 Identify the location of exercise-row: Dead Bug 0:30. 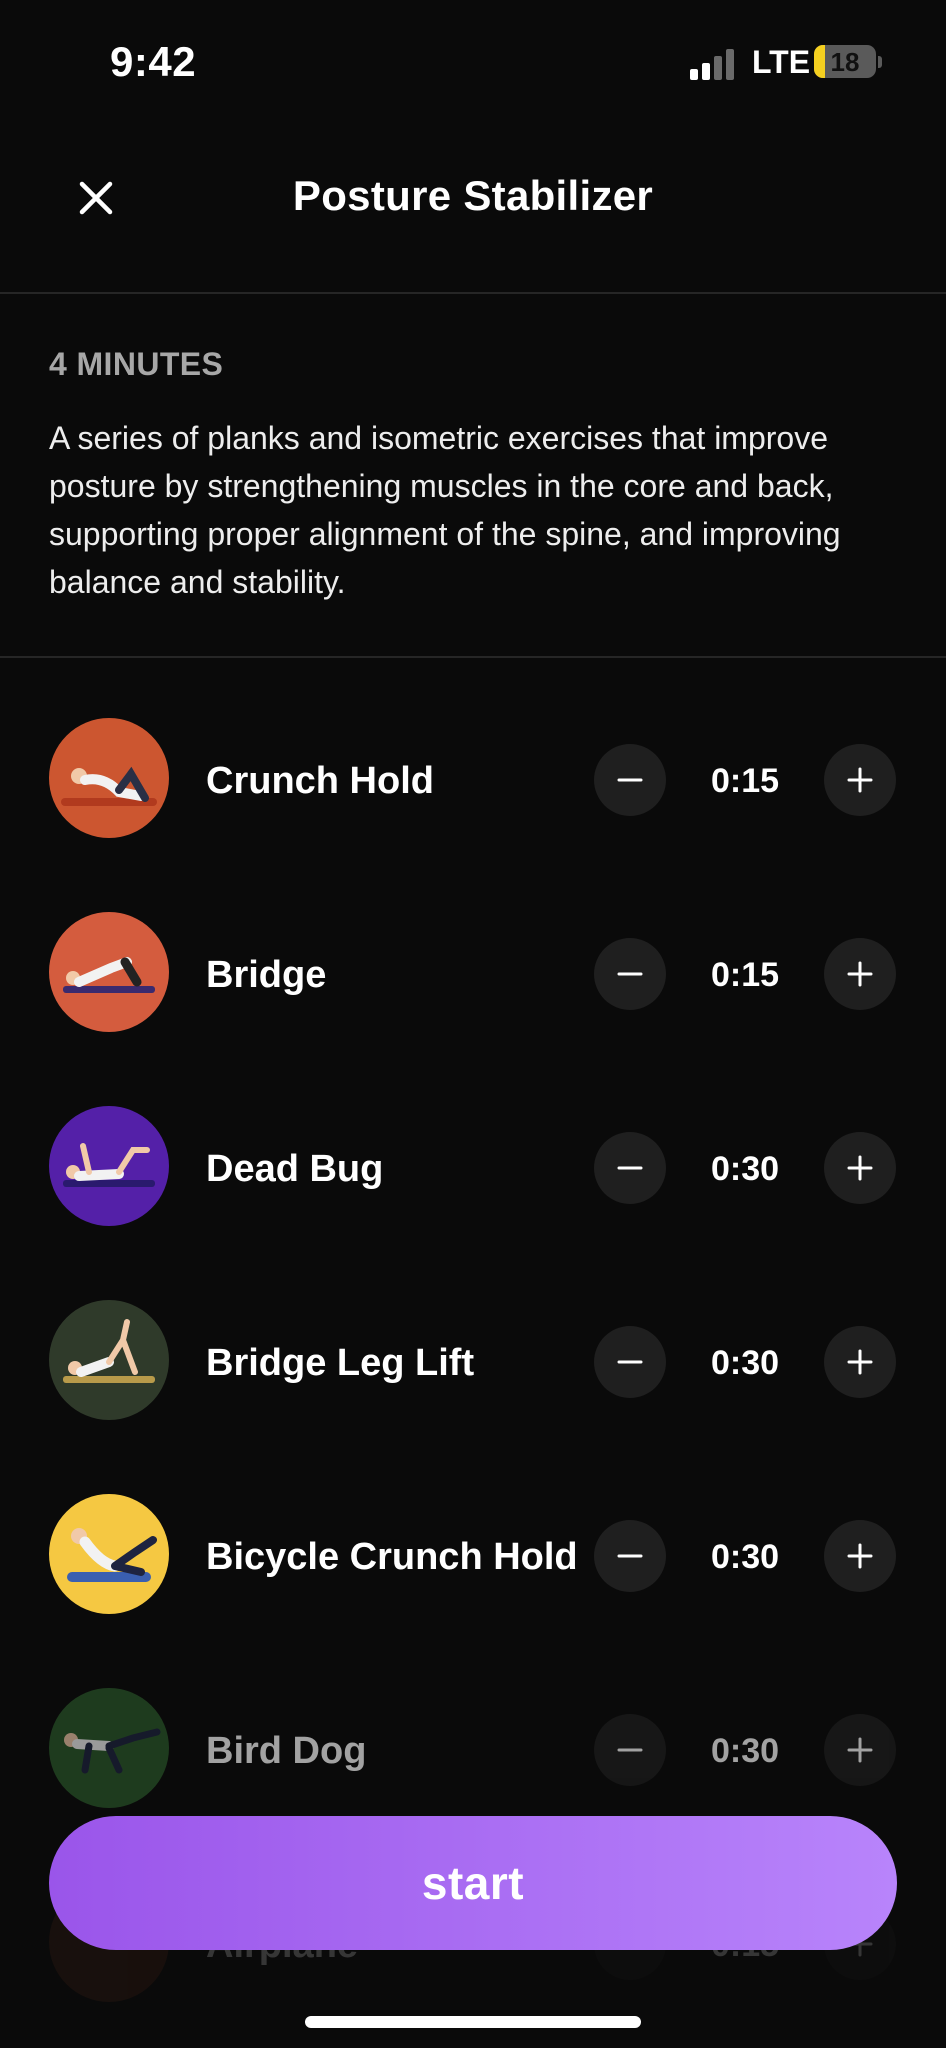
(473, 1143).